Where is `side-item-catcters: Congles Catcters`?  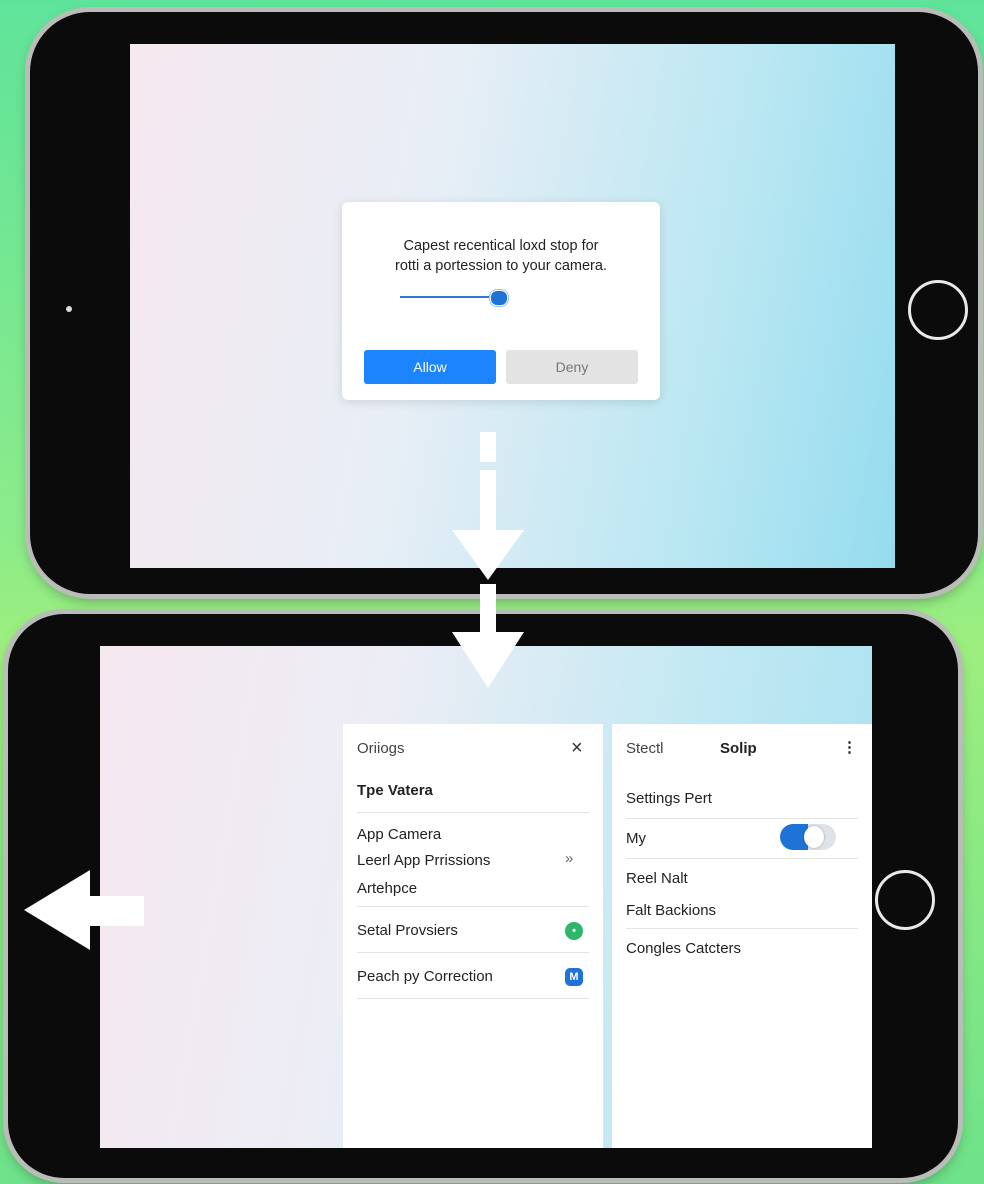 side-item-catcters: Congles Catcters is located at coordinates (683, 948).